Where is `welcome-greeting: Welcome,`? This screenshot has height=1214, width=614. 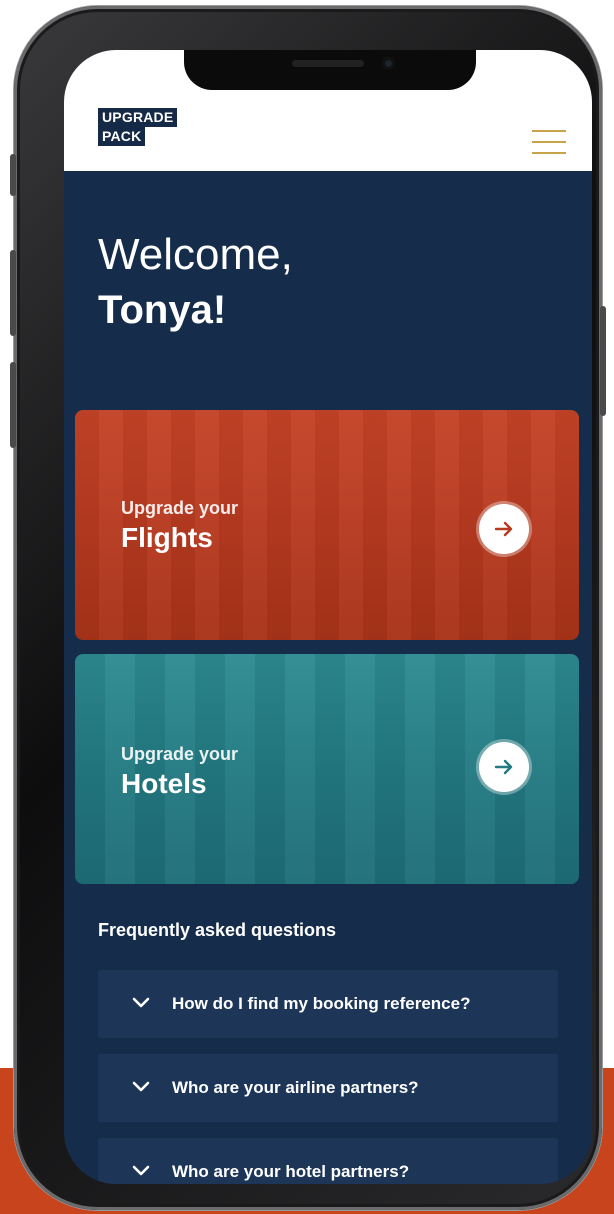
welcome-greeting: Welcome, is located at coordinates (195, 254).